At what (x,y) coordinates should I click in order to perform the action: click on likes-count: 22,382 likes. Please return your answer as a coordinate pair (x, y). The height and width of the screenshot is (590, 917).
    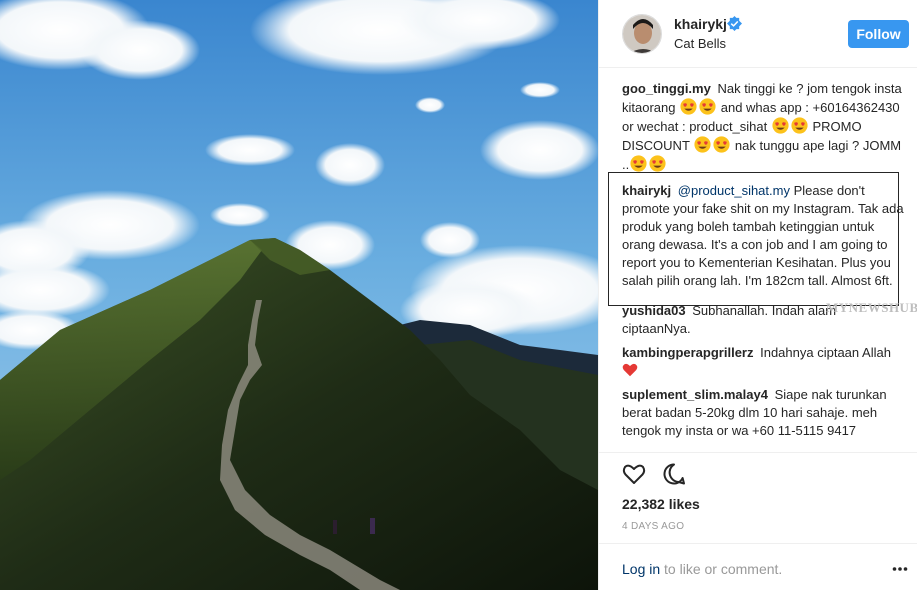
    Looking at the image, I should click on (661, 504).